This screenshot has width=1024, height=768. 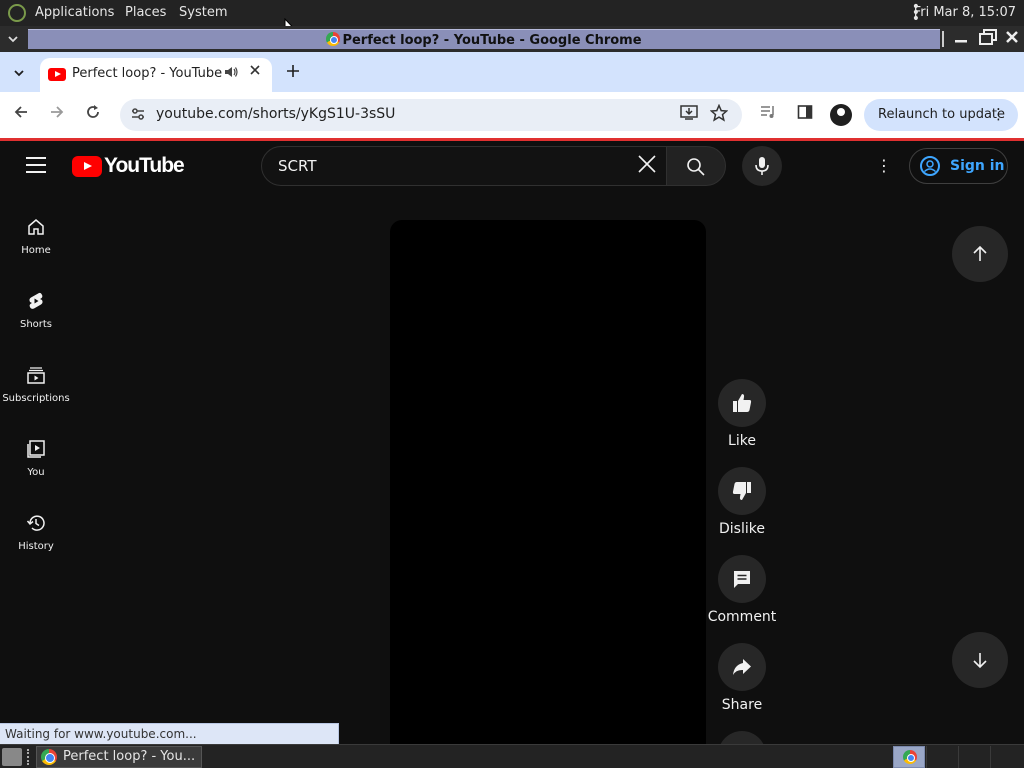 What do you see at coordinates (138, 116) in the screenshot?
I see `site-info-tune-icon` at bounding box center [138, 116].